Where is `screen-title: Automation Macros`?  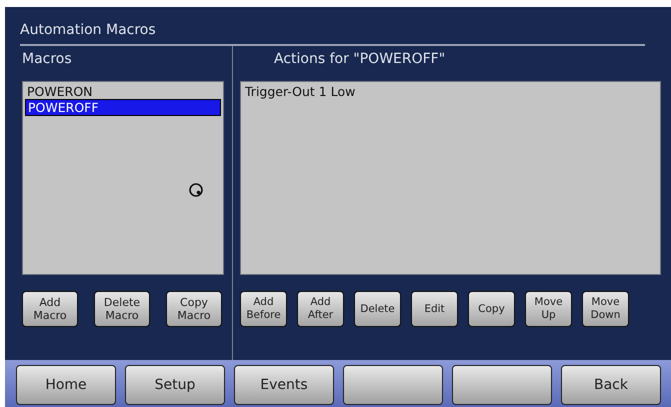 screen-title: Automation Macros is located at coordinates (332, 33).